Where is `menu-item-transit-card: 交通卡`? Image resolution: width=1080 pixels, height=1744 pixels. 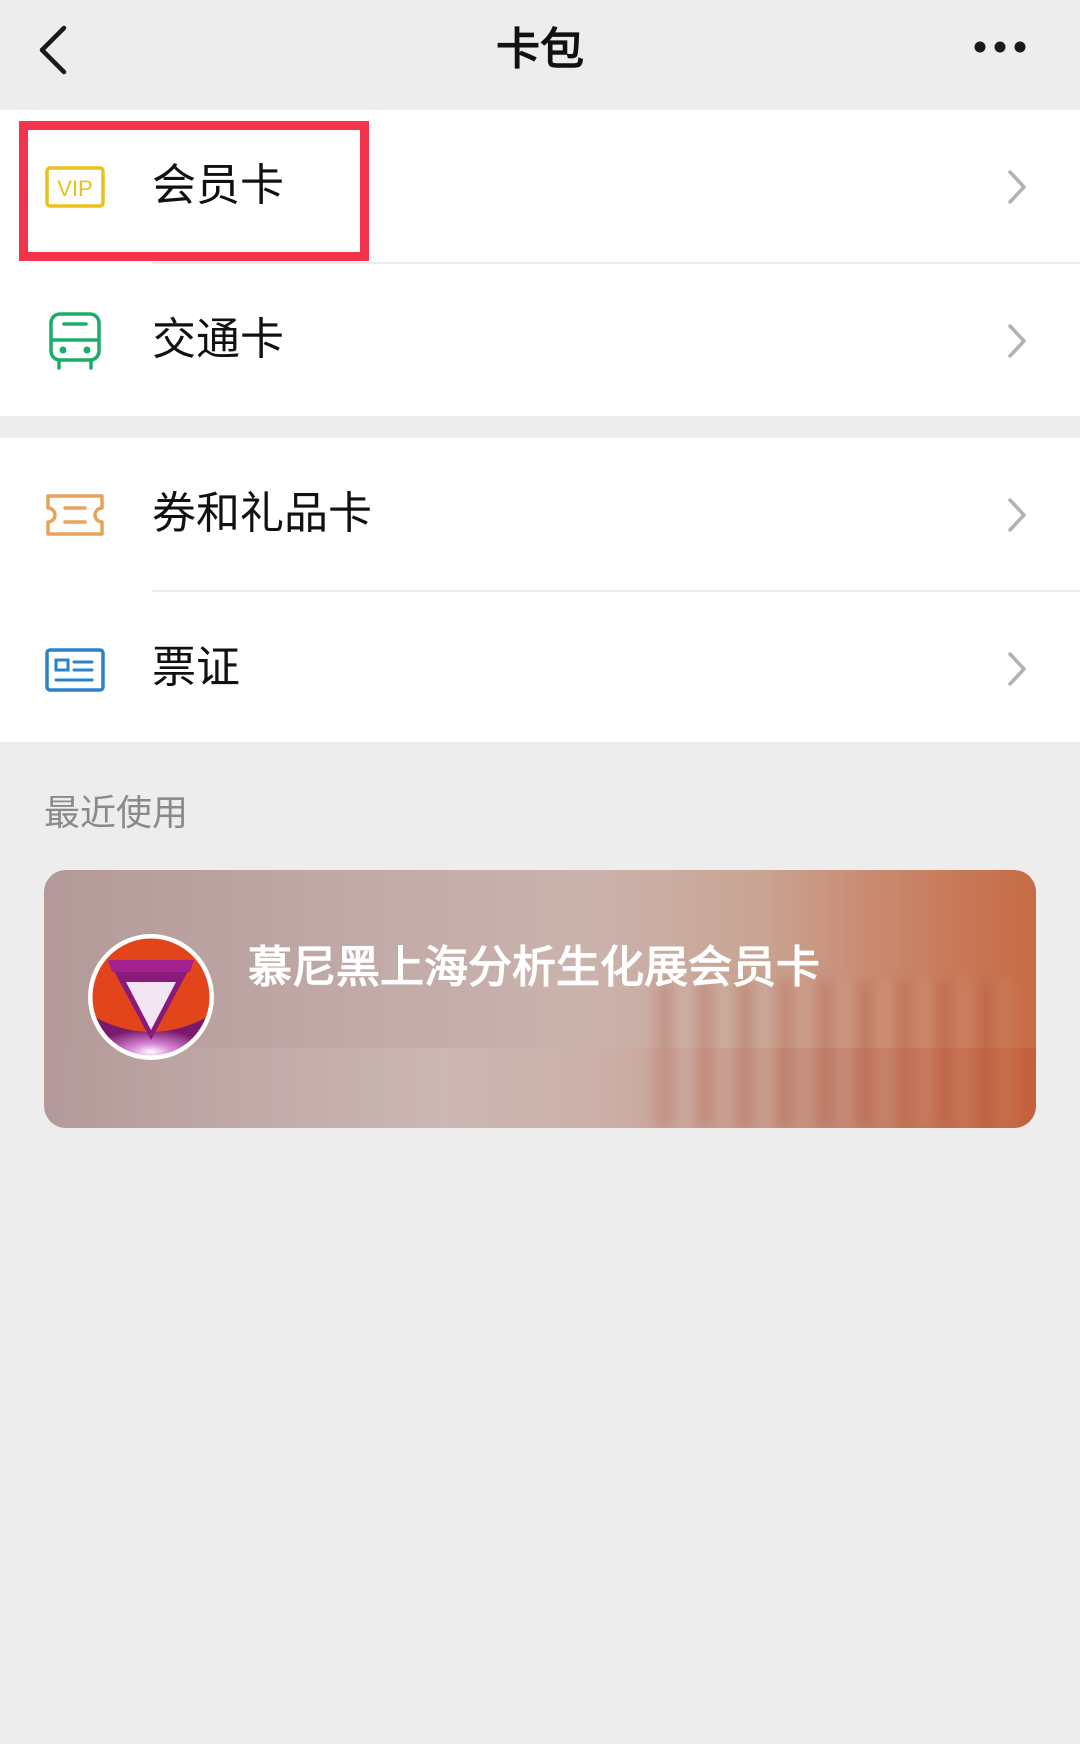
menu-item-transit-card: 交通卡 is located at coordinates (540, 340).